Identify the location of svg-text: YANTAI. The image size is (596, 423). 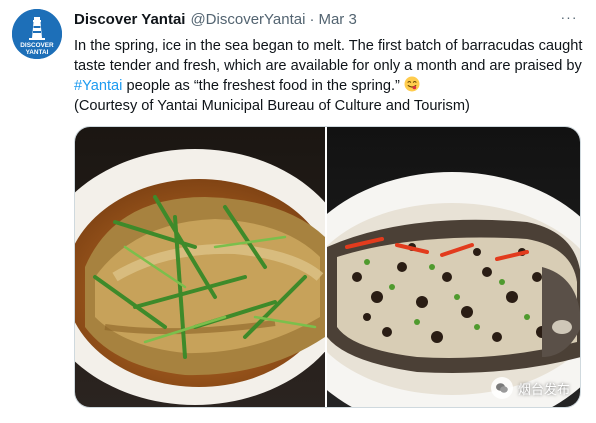
(37, 52).